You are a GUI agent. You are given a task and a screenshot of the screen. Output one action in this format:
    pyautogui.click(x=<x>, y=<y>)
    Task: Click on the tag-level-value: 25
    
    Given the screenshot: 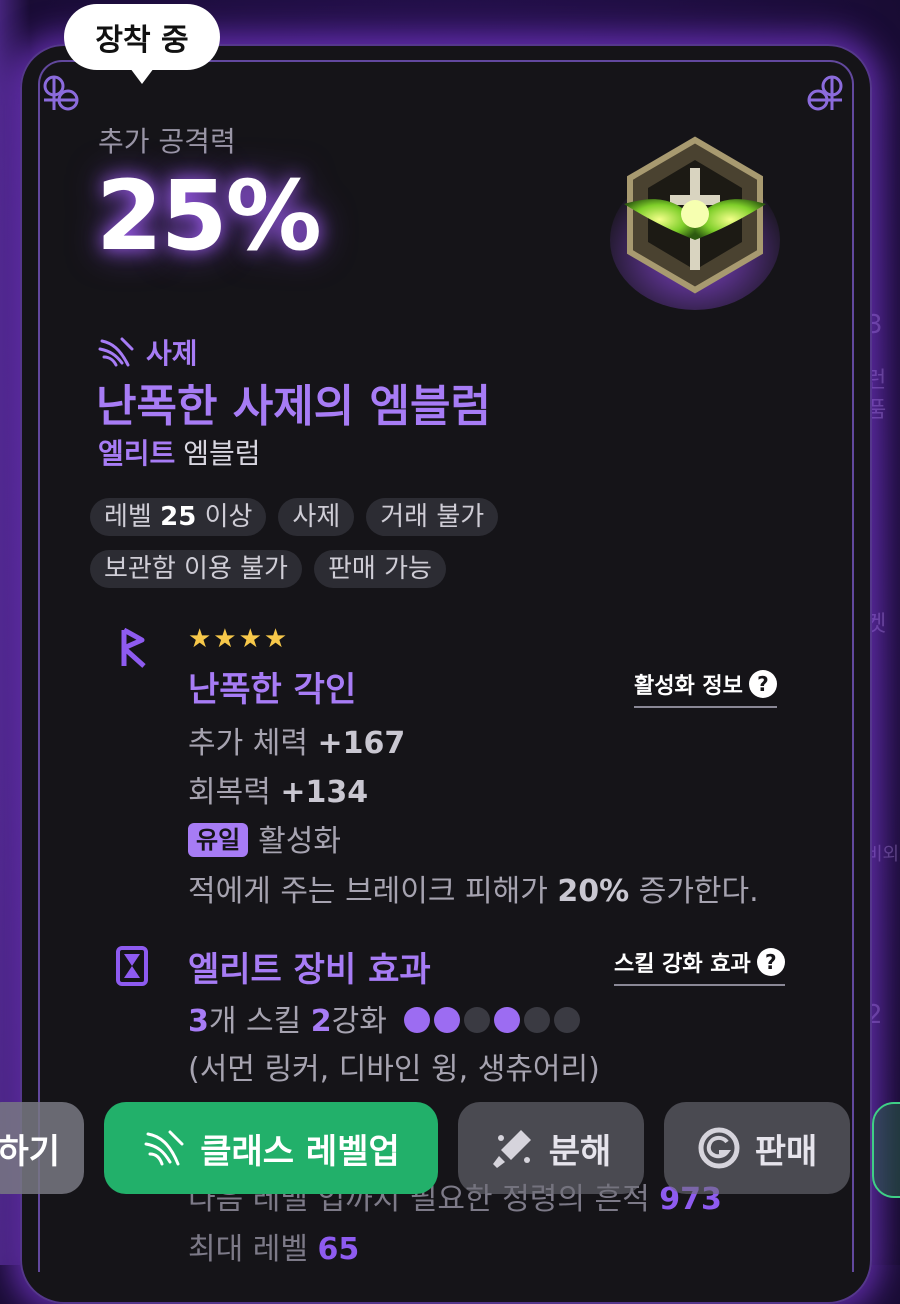 What is the action you would take?
    pyautogui.click(x=178, y=517)
    